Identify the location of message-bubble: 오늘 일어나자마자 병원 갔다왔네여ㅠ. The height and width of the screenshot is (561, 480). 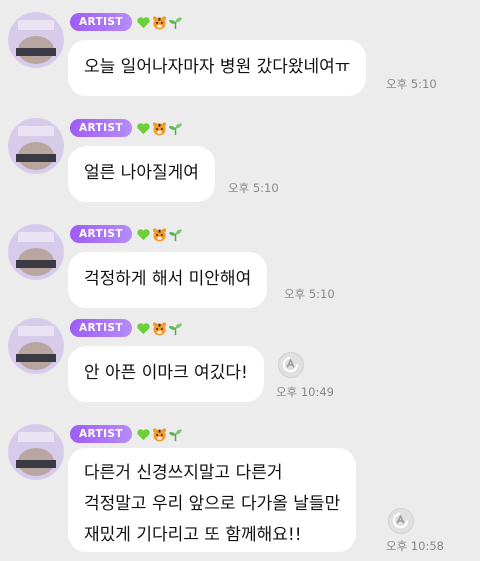
(217, 68).